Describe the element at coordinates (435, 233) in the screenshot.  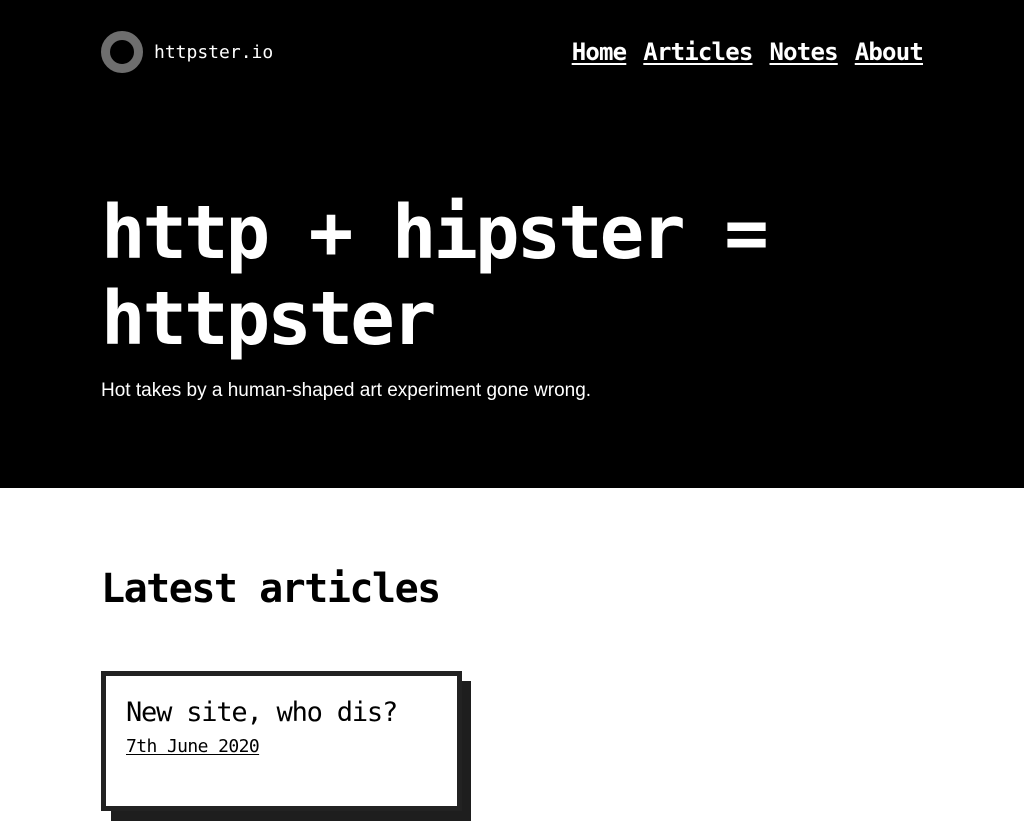
I see `hero-title-line-1: http + hipster =` at that location.